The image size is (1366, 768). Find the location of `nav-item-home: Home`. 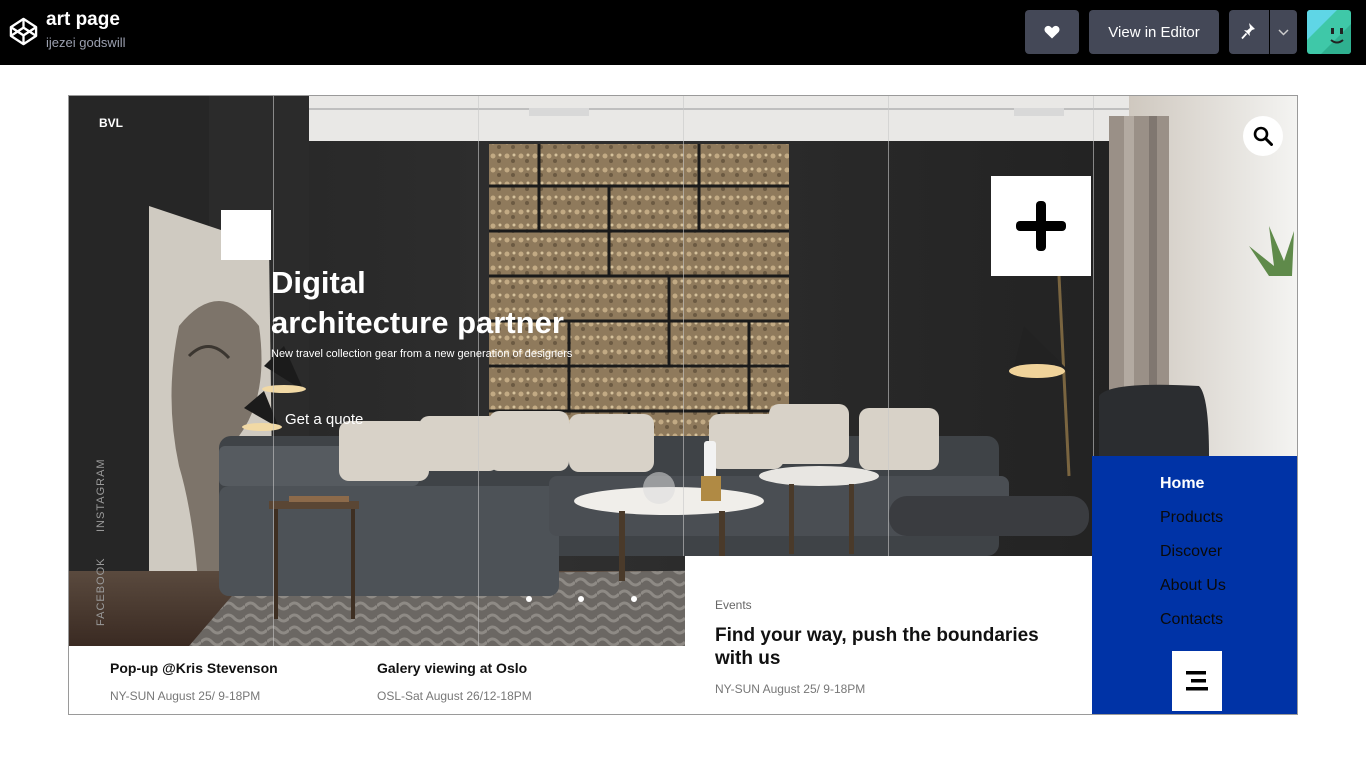

nav-item-home: Home is located at coordinates (1182, 484).